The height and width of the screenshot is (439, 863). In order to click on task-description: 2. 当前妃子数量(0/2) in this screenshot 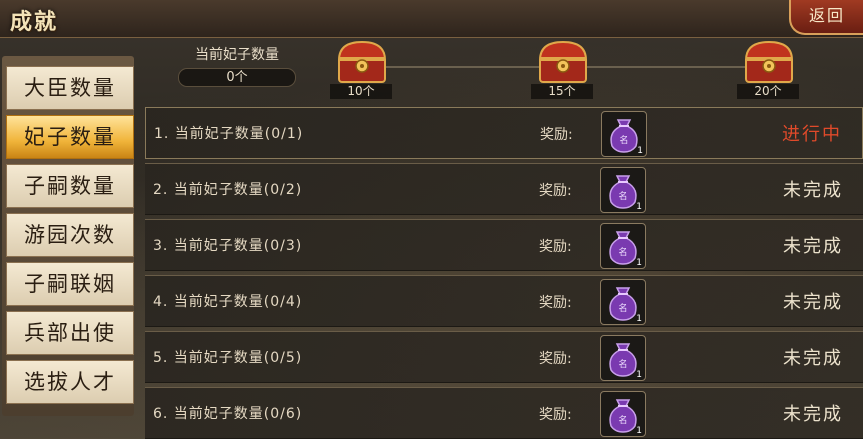, I will do `click(228, 190)`.